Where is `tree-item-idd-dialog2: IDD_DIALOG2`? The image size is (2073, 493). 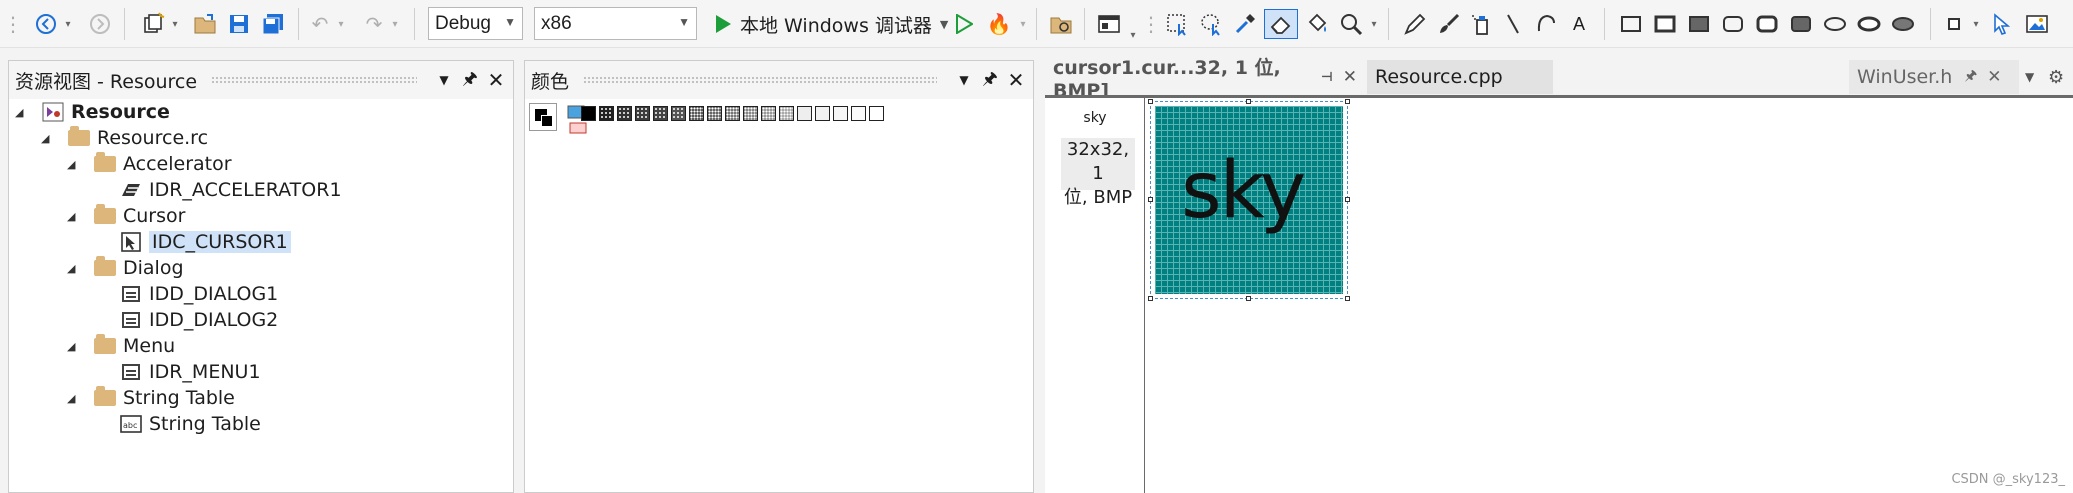 tree-item-idd-dialog2: IDD_DIALOG2 is located at coordinates (198, 320).